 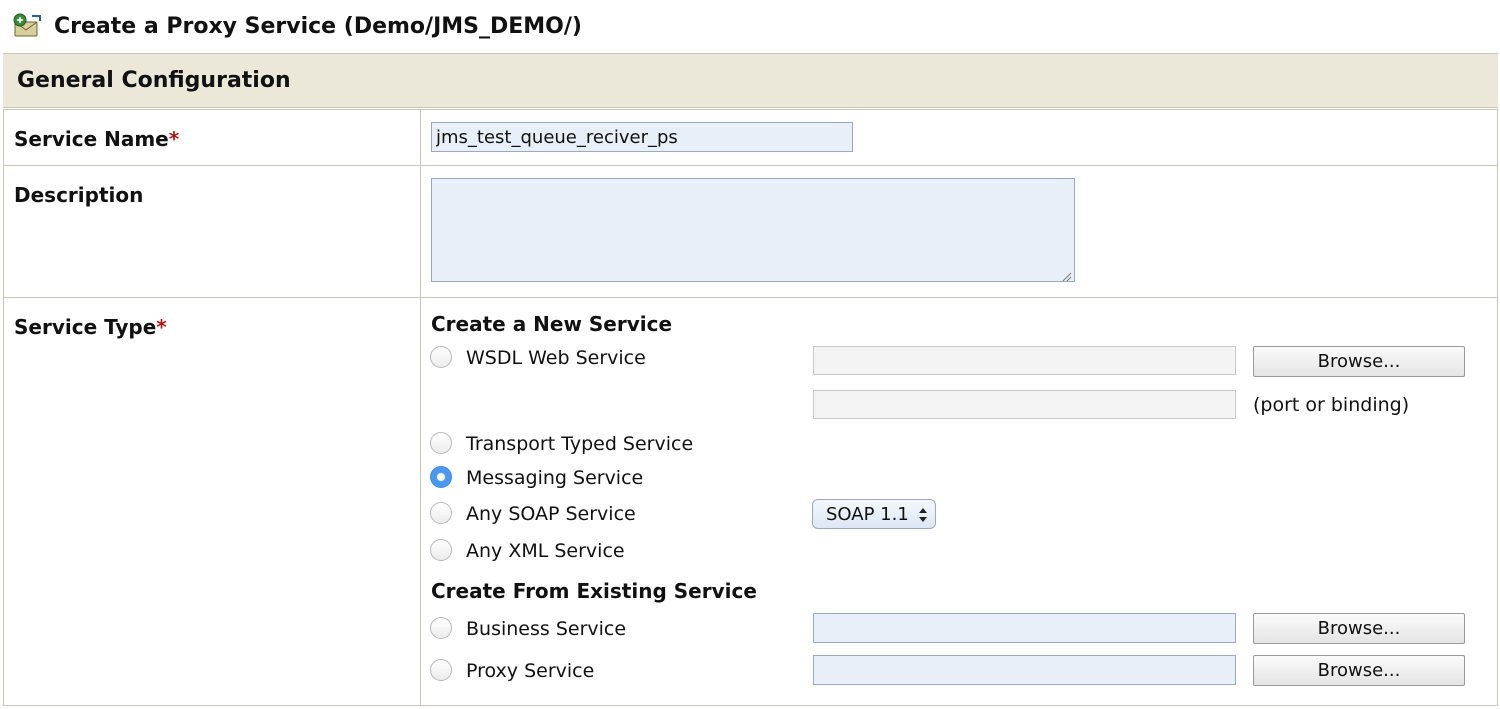 I want to click on service-type-label: Service Type*, so click(x=90, y=327).